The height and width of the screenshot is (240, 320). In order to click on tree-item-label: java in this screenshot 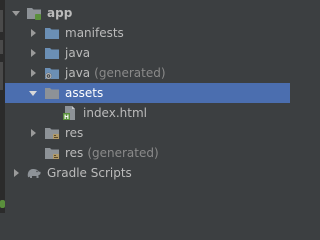, I will do `click(77, 53)`.